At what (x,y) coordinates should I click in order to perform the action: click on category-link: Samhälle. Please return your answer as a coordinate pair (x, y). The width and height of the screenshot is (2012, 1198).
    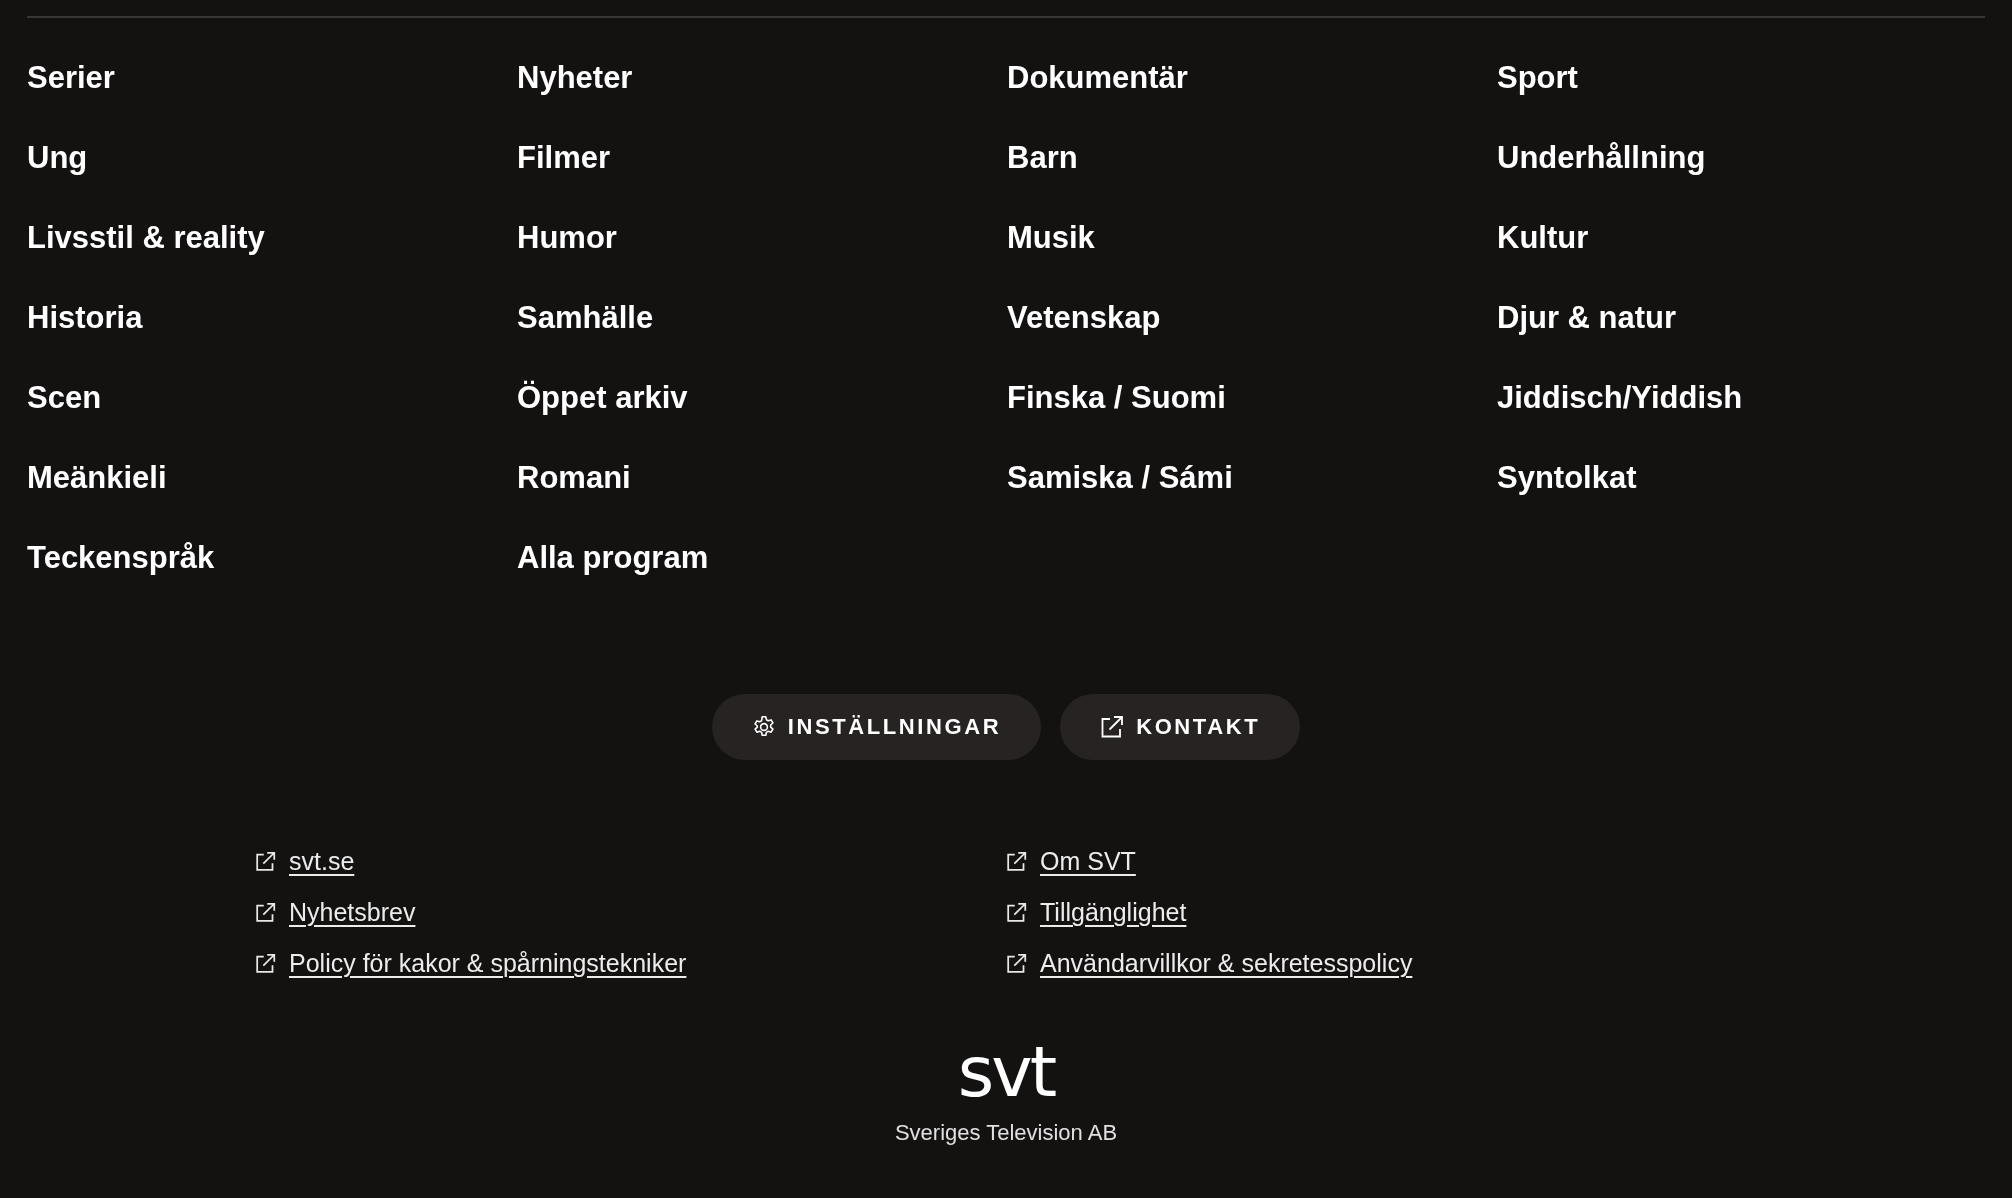
    Looking at the image, I should click on (585, 318).